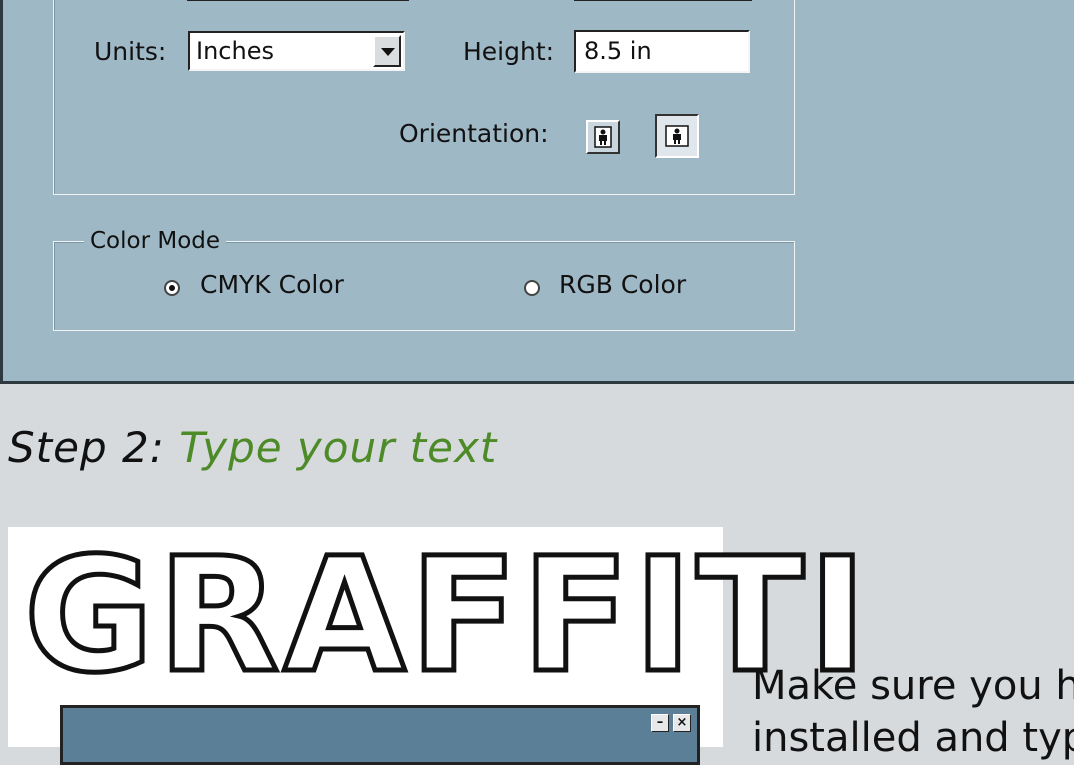 Image resolution: width=1074 pixels, height=765 pixels. Describe the element at coordinates (338, 447) in the screenshot. I see `step-title: Type your text` at that location.